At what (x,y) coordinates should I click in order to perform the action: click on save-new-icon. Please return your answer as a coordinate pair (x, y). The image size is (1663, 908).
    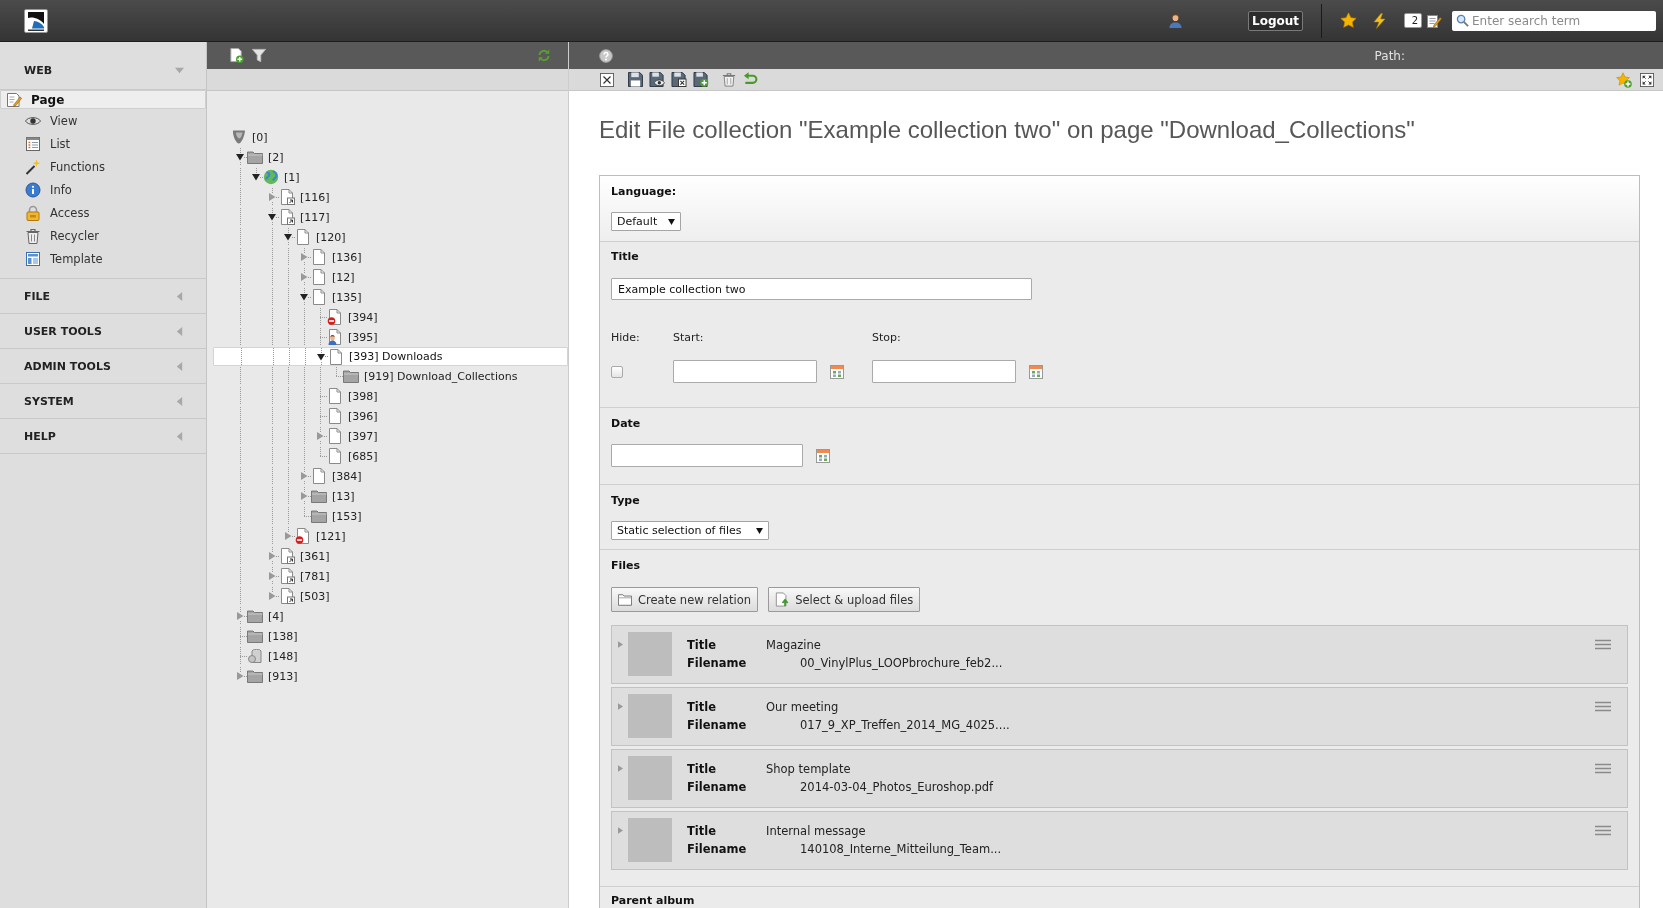
    Looking at the image, I should click on (701, 79).